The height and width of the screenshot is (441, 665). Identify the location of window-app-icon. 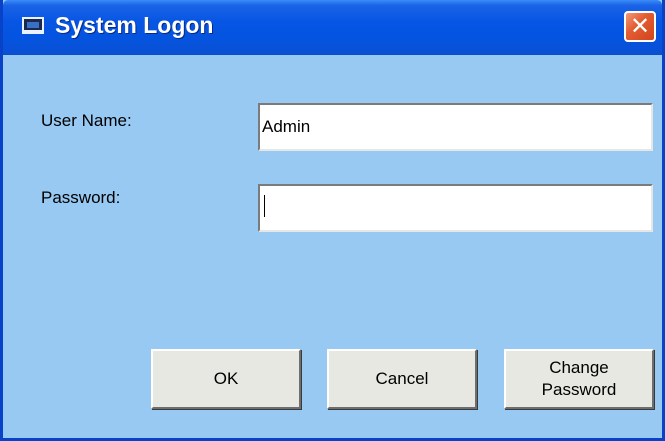
(33, 25).